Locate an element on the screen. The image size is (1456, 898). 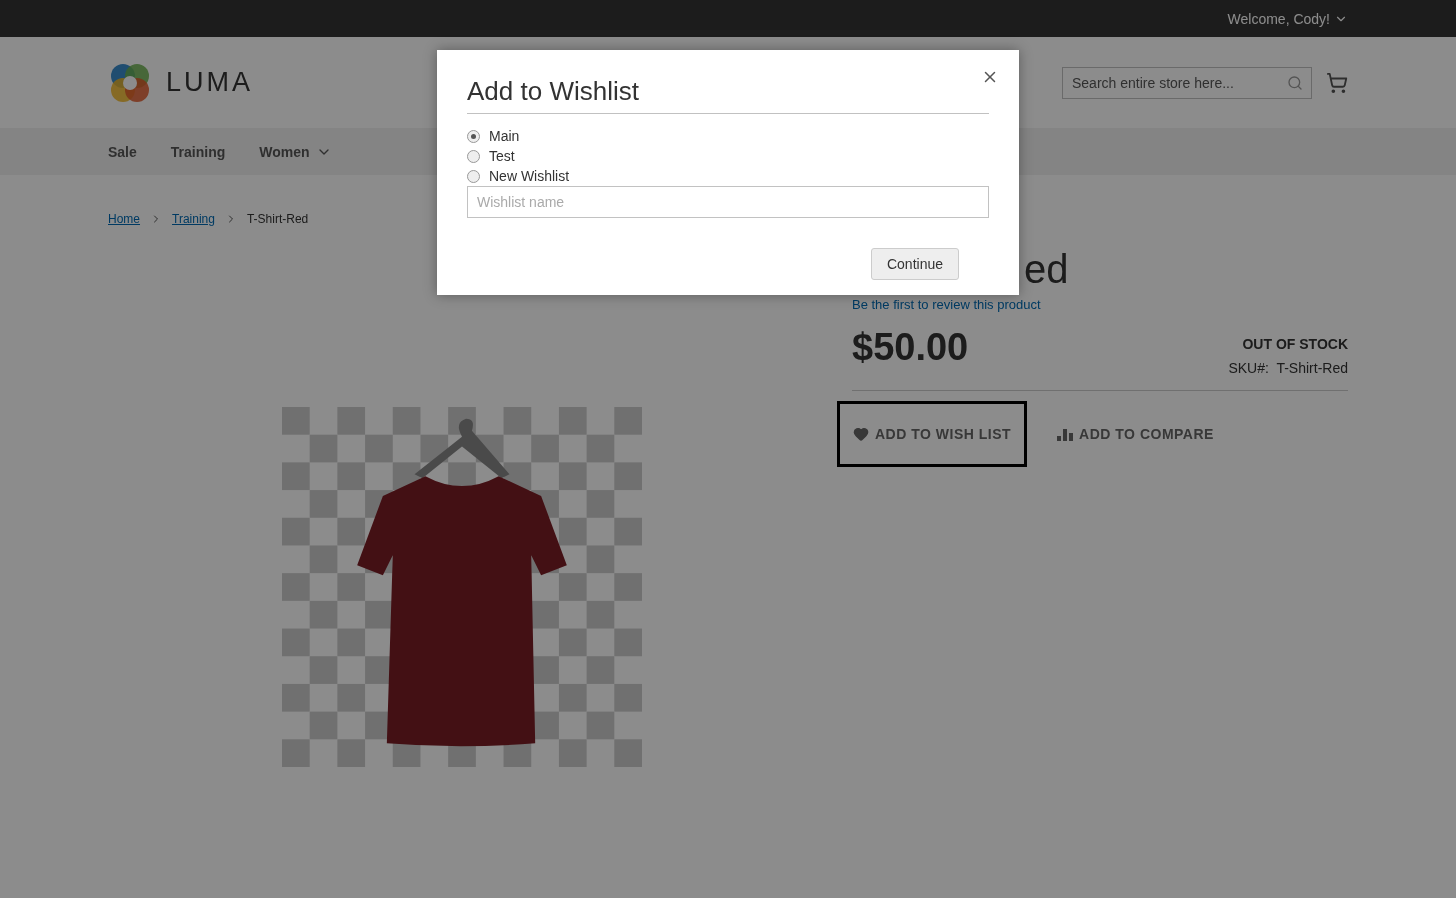
logo-text: LUMA is located at coordinates (209, 82).